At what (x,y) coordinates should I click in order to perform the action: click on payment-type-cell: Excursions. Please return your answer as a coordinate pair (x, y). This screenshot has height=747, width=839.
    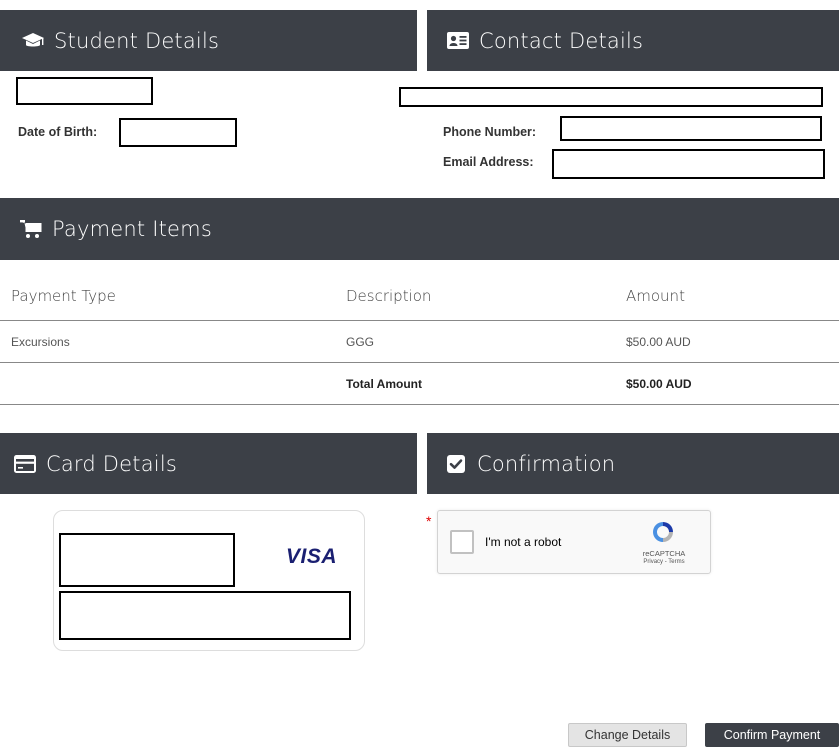
    Looking at the image, I should click on (172, 341).